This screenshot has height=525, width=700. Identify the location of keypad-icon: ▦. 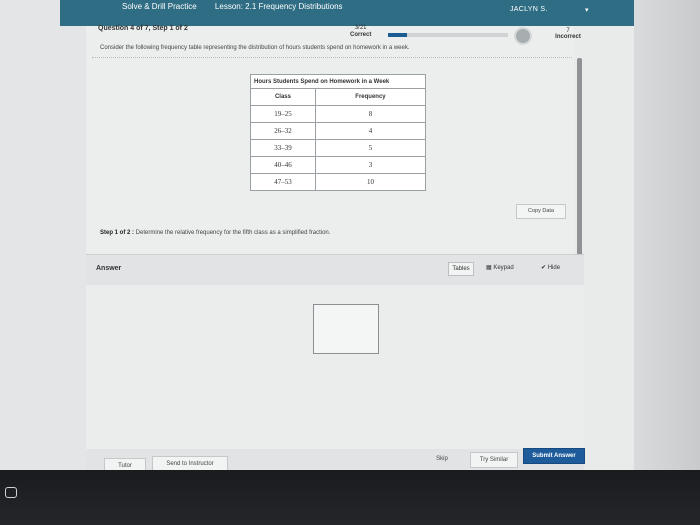
(489, 268).